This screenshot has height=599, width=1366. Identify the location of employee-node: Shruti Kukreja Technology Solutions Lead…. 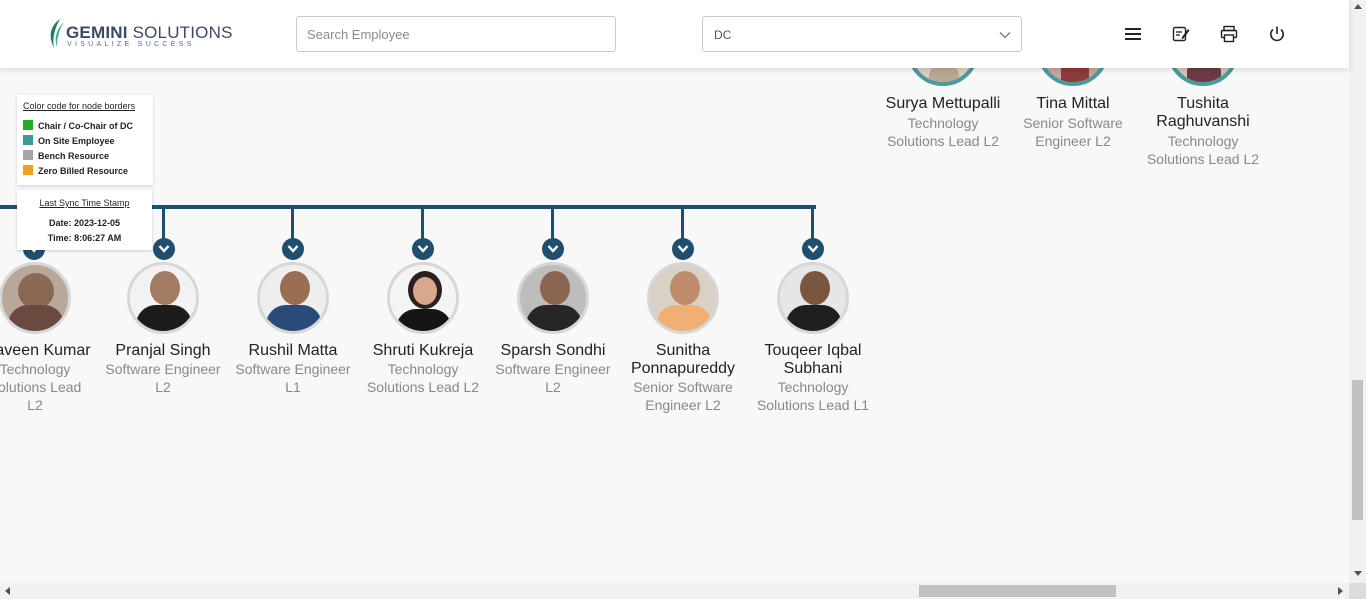
(423, 332).